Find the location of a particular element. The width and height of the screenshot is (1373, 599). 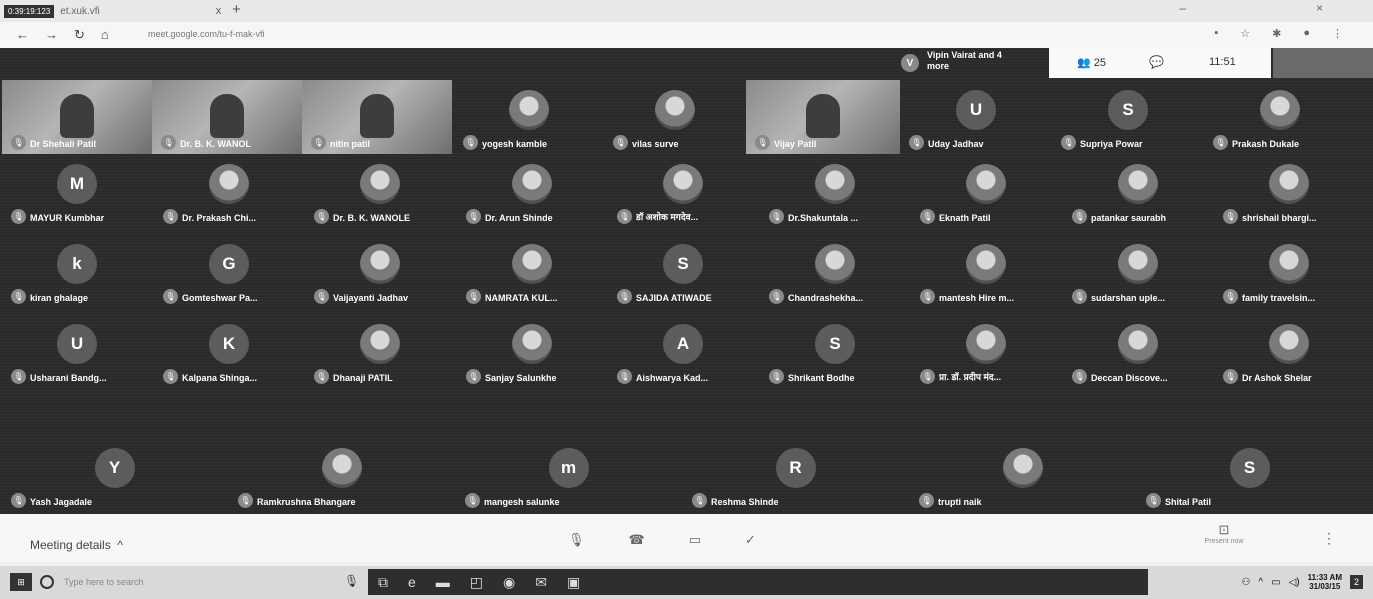

microphone-icon: 🎙 is located at coordinates (576, 540).